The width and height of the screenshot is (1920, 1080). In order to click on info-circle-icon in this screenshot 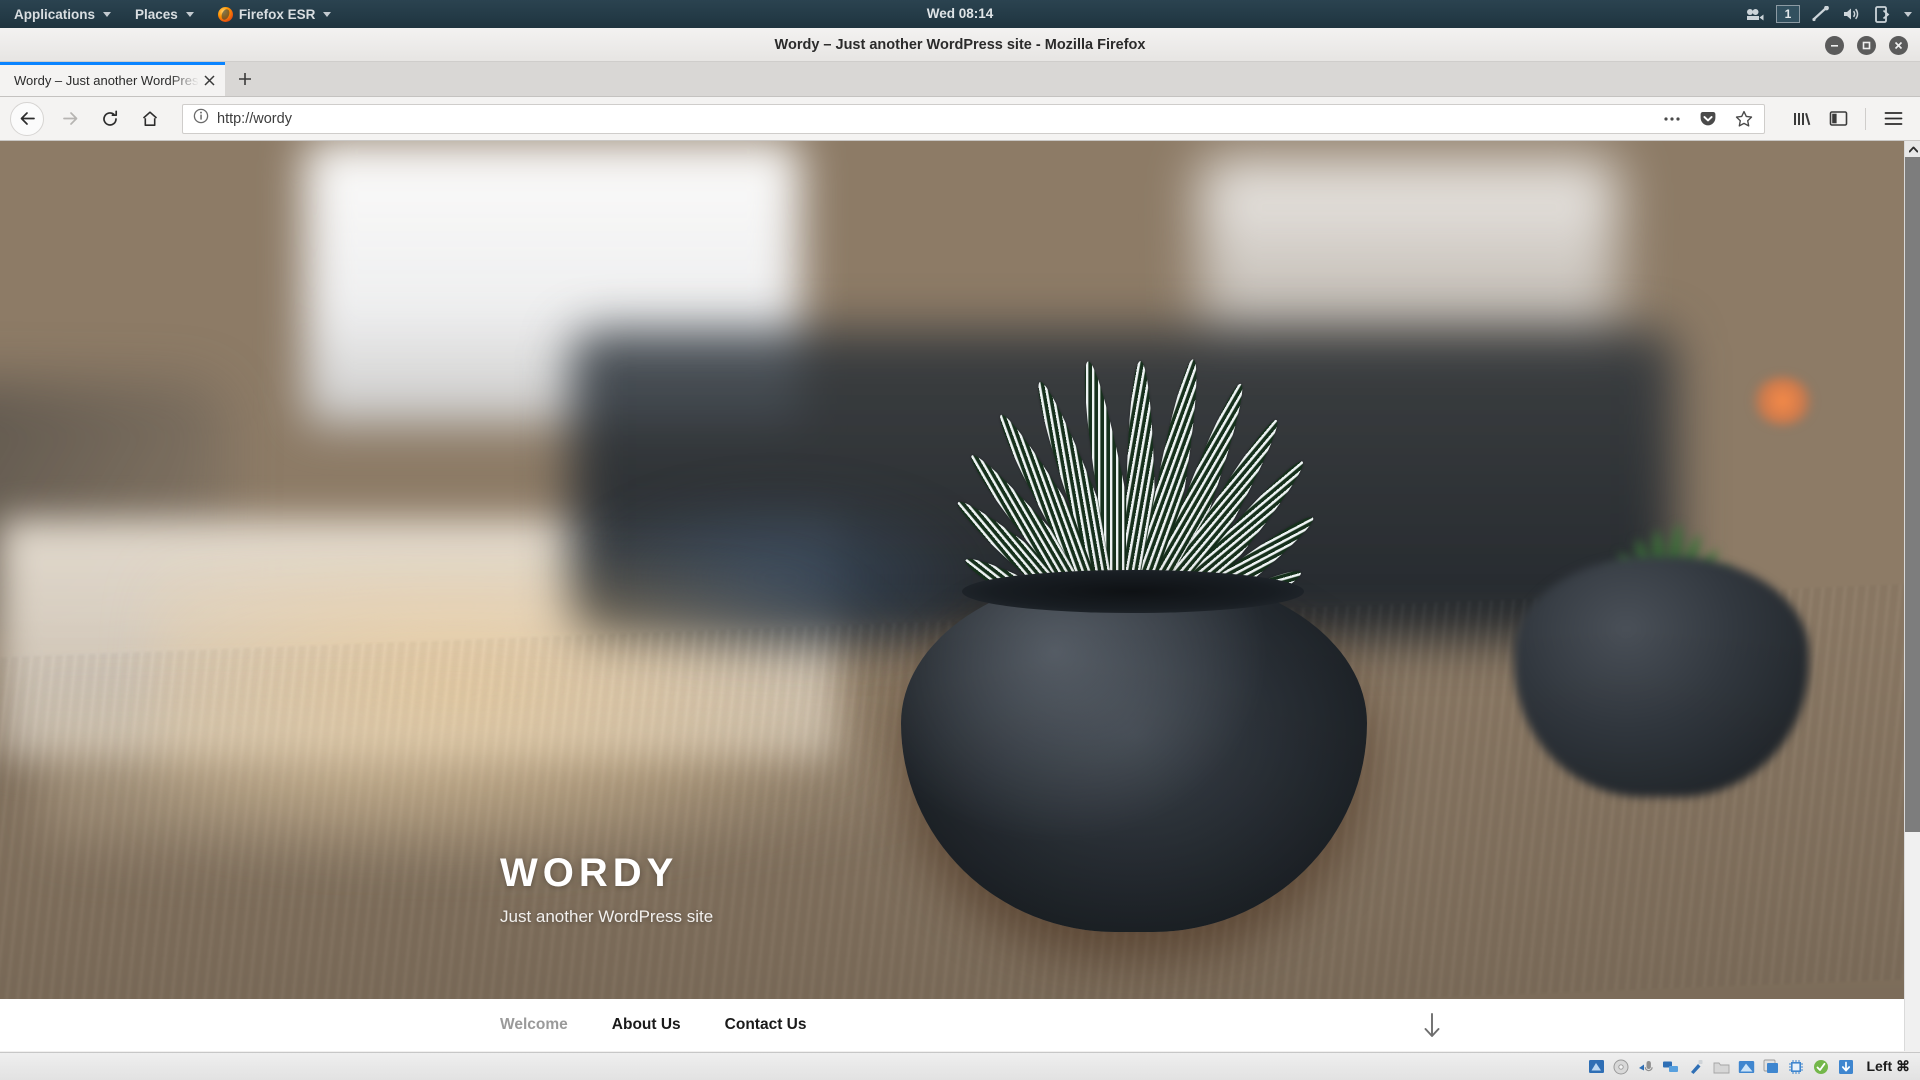, I will do `click(201, 118)`.